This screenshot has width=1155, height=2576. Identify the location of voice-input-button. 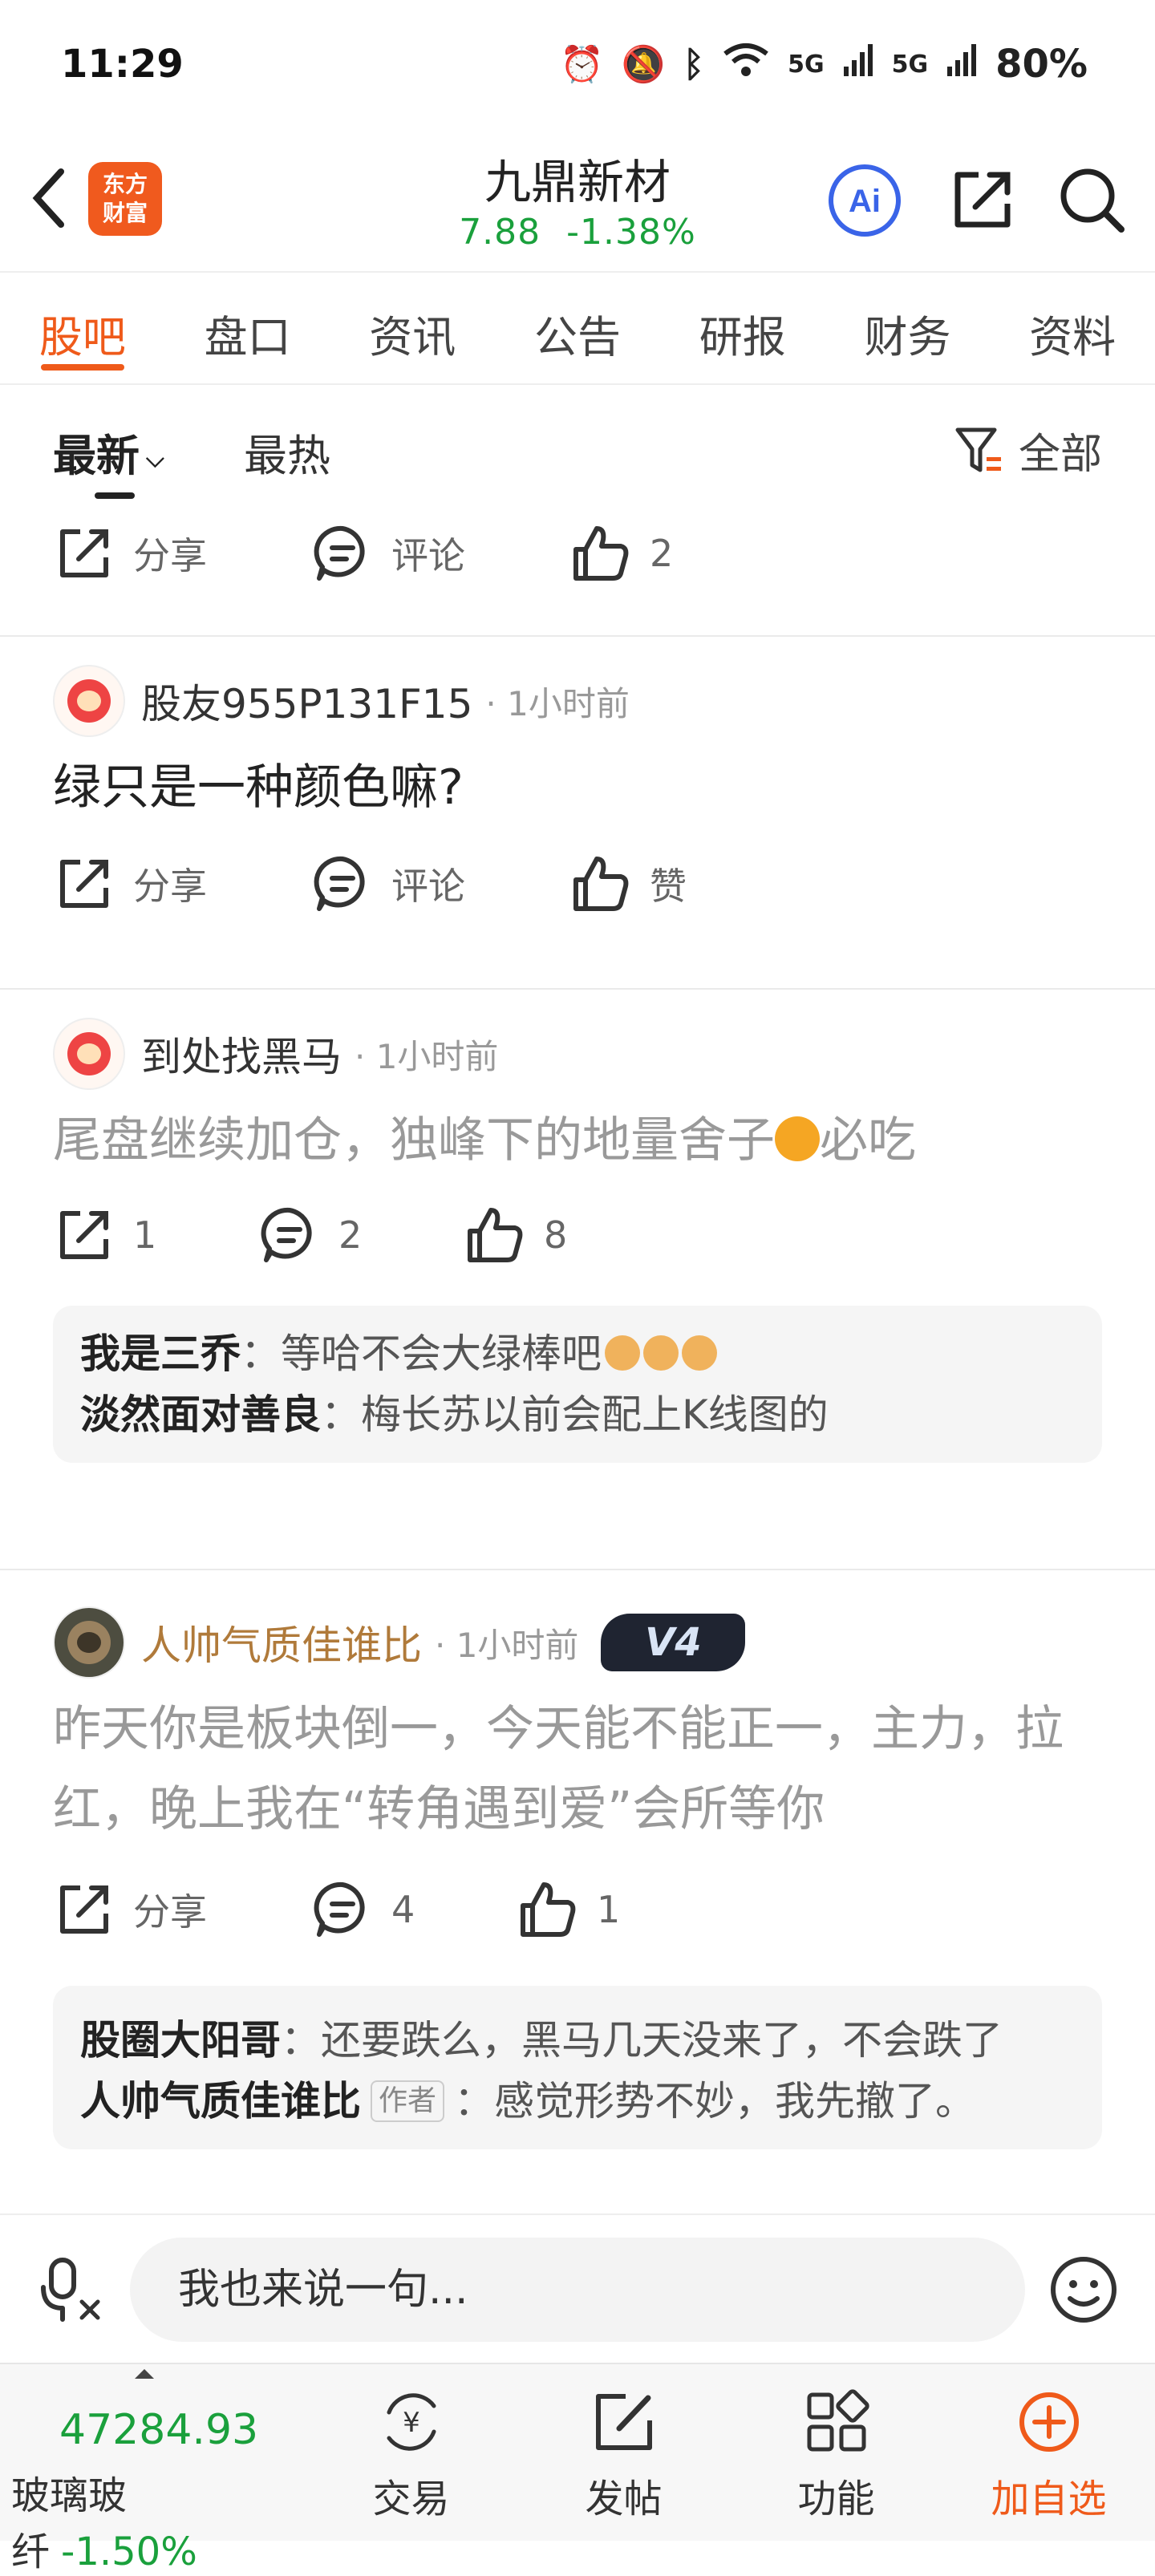
(70, 2289).